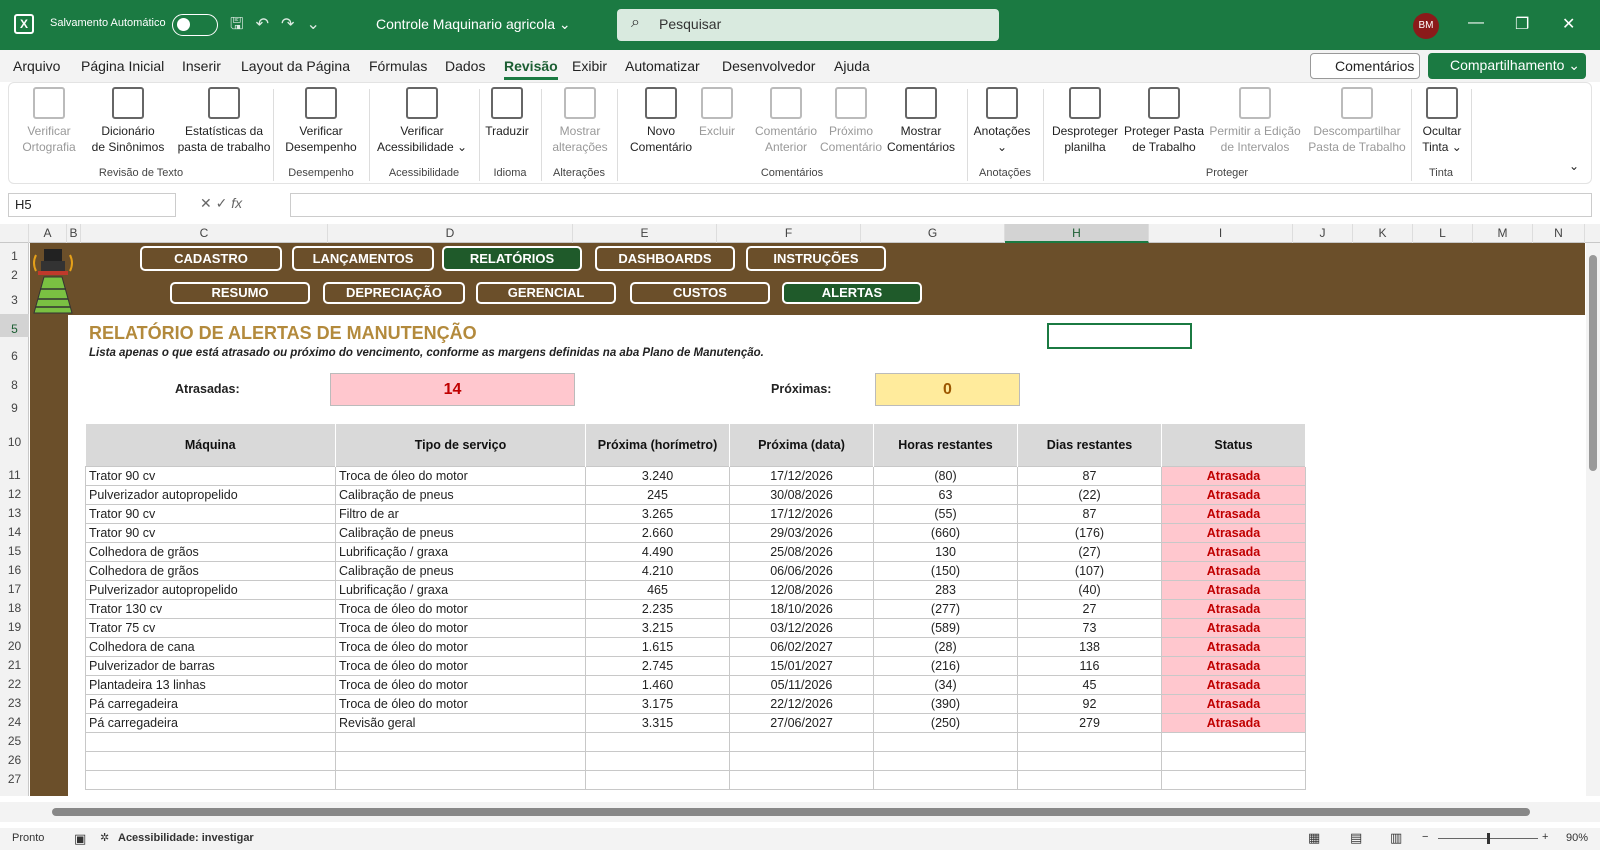  Describe the element at coordinates (717, 113) in the screenshot. I see `ribbon-button-8: Excluir` at that location.